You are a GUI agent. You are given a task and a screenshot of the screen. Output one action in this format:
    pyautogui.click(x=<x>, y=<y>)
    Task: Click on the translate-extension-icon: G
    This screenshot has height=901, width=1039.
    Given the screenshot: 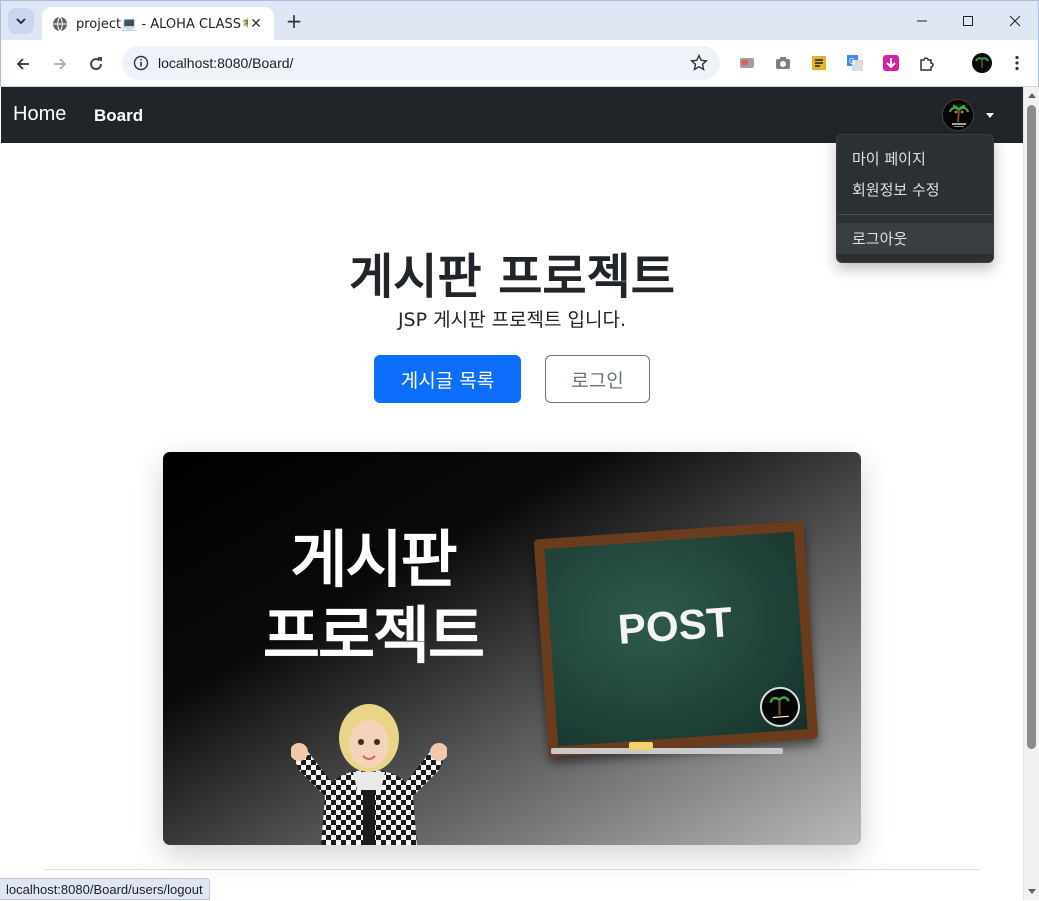 What is the action you would take?
    pyautogui.click(x=855, y=63)
    